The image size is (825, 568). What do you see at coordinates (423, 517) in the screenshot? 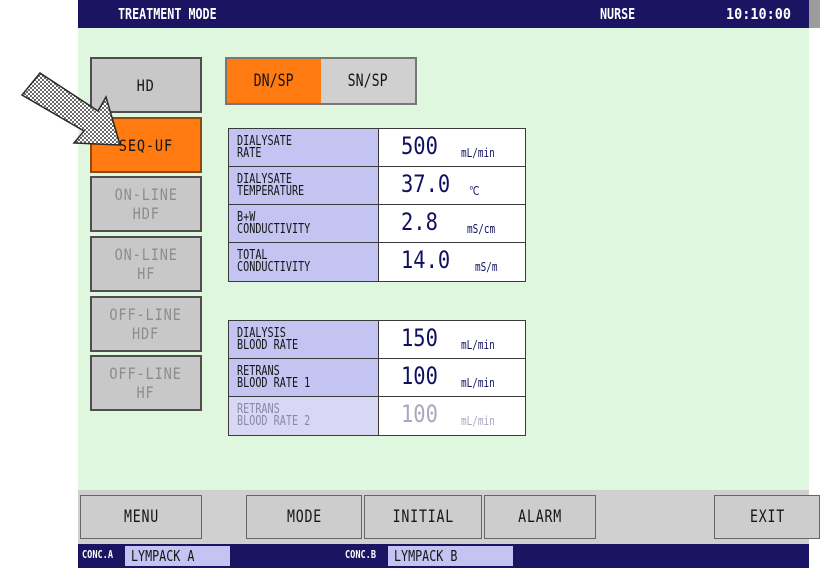
I see `initial-button: INITIAL` at bounding box center [423, 517].